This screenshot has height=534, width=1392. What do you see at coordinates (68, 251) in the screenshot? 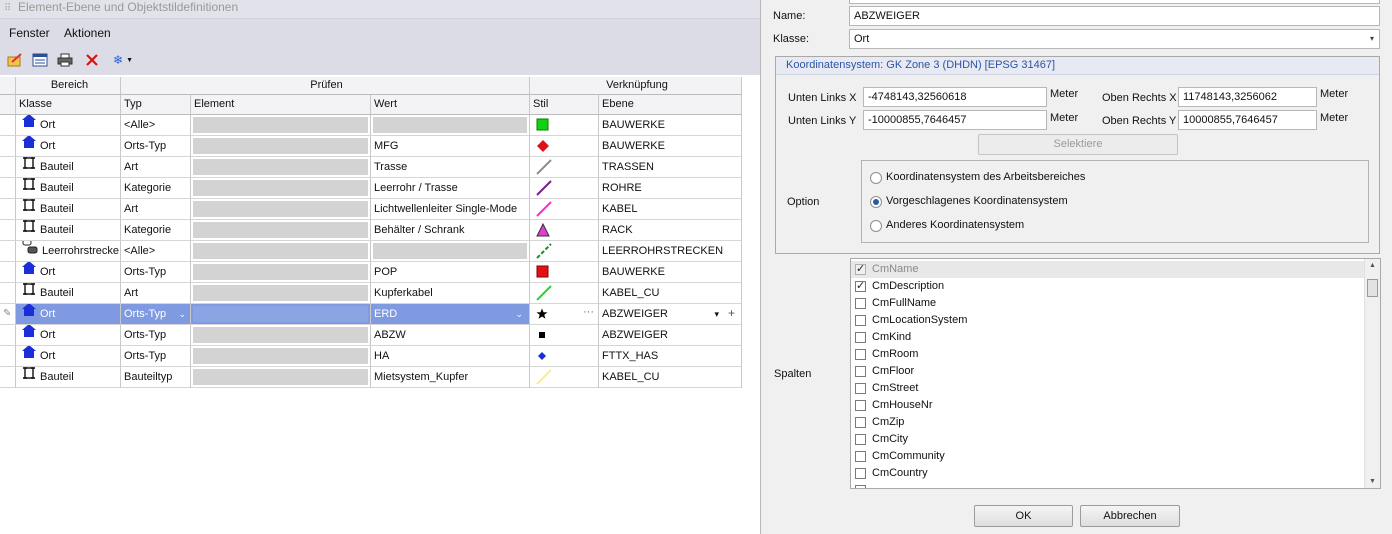
I see `cell-klasse: Leerrohrstrecke` at bounding box center [68, 251].